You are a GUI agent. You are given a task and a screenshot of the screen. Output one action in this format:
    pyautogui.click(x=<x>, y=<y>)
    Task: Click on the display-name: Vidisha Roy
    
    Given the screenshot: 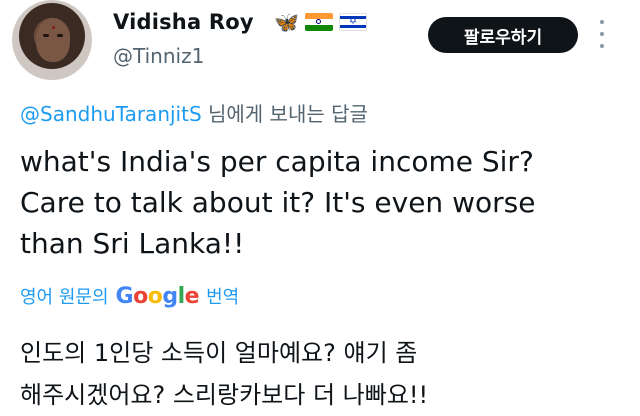 What is the action you would take?
    pyautogui.click(x=183, y=22)
    